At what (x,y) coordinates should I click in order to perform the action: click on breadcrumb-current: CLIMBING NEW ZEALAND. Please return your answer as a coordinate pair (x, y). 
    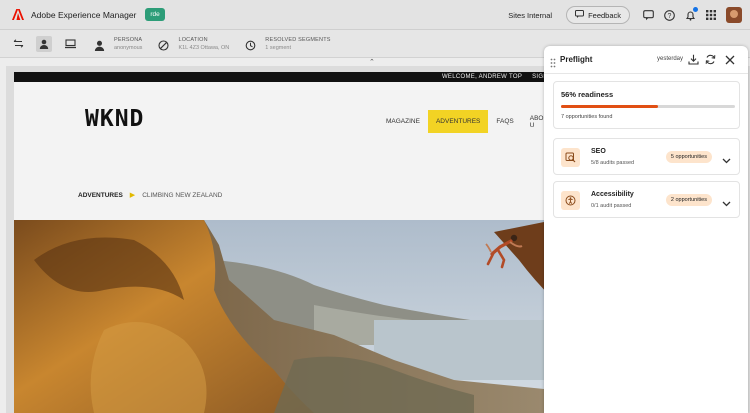
    Looking at the image, I should click on (182, 195).